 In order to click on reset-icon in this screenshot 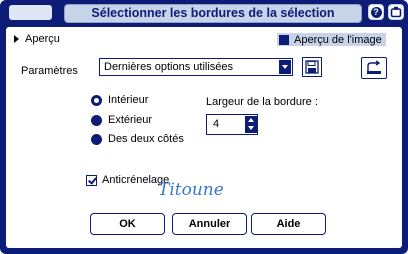, I will do `click(374, 67)`.